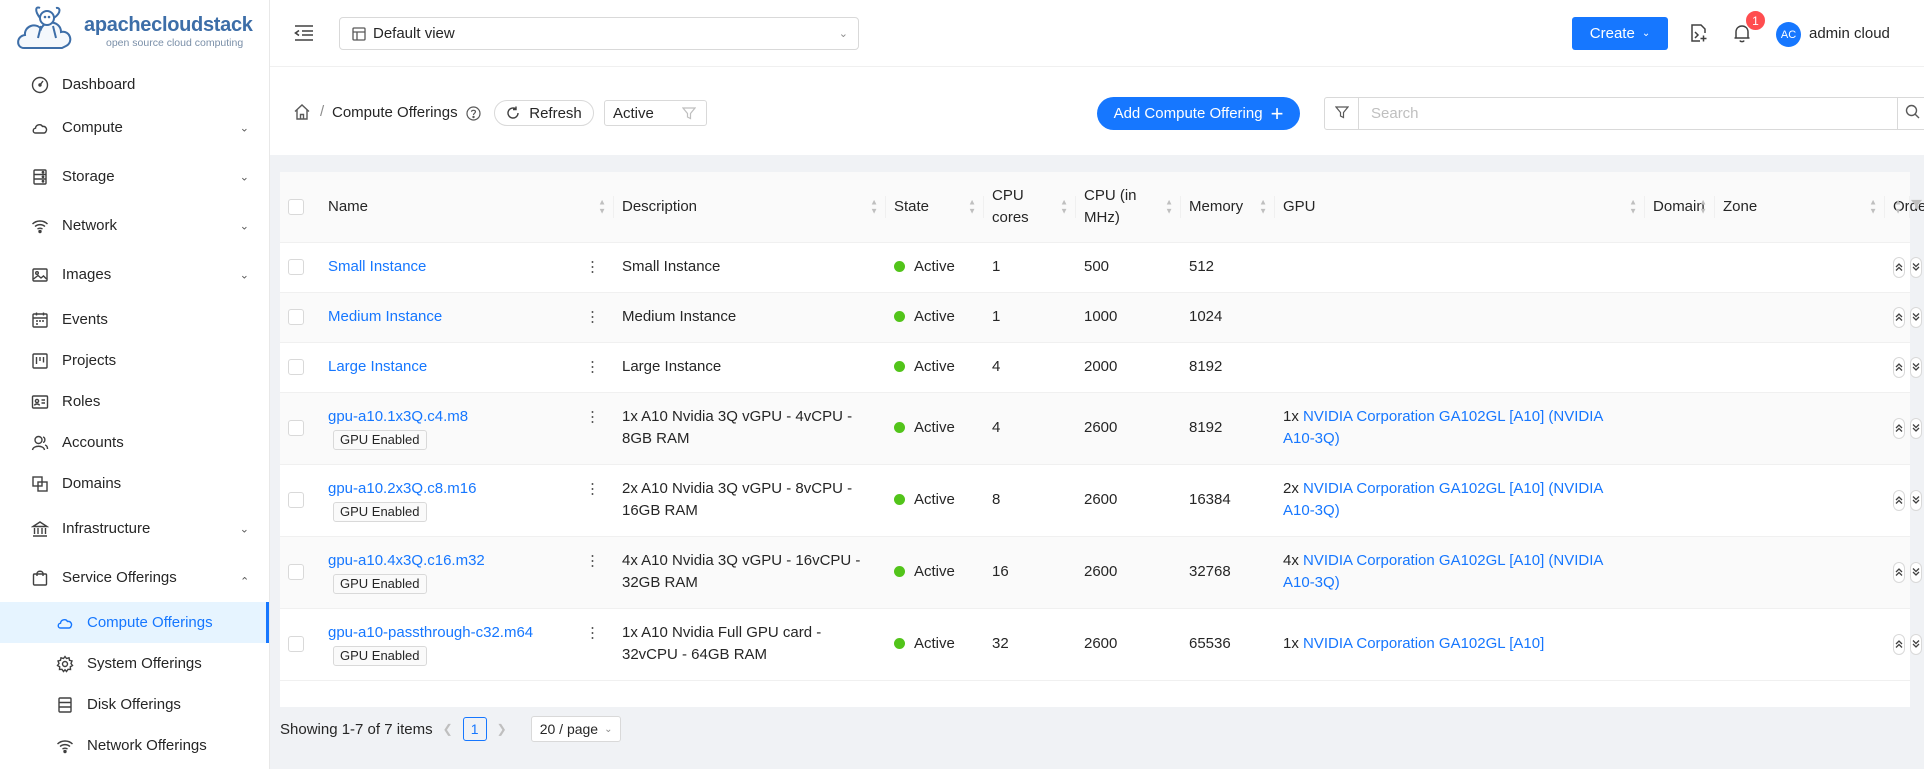 The width and height of the screenshot is (1924, 769). Describe the element at coordinates (134, 274) in the screenshot. I see `sidebar-item-images: Images ⌄` at that location.